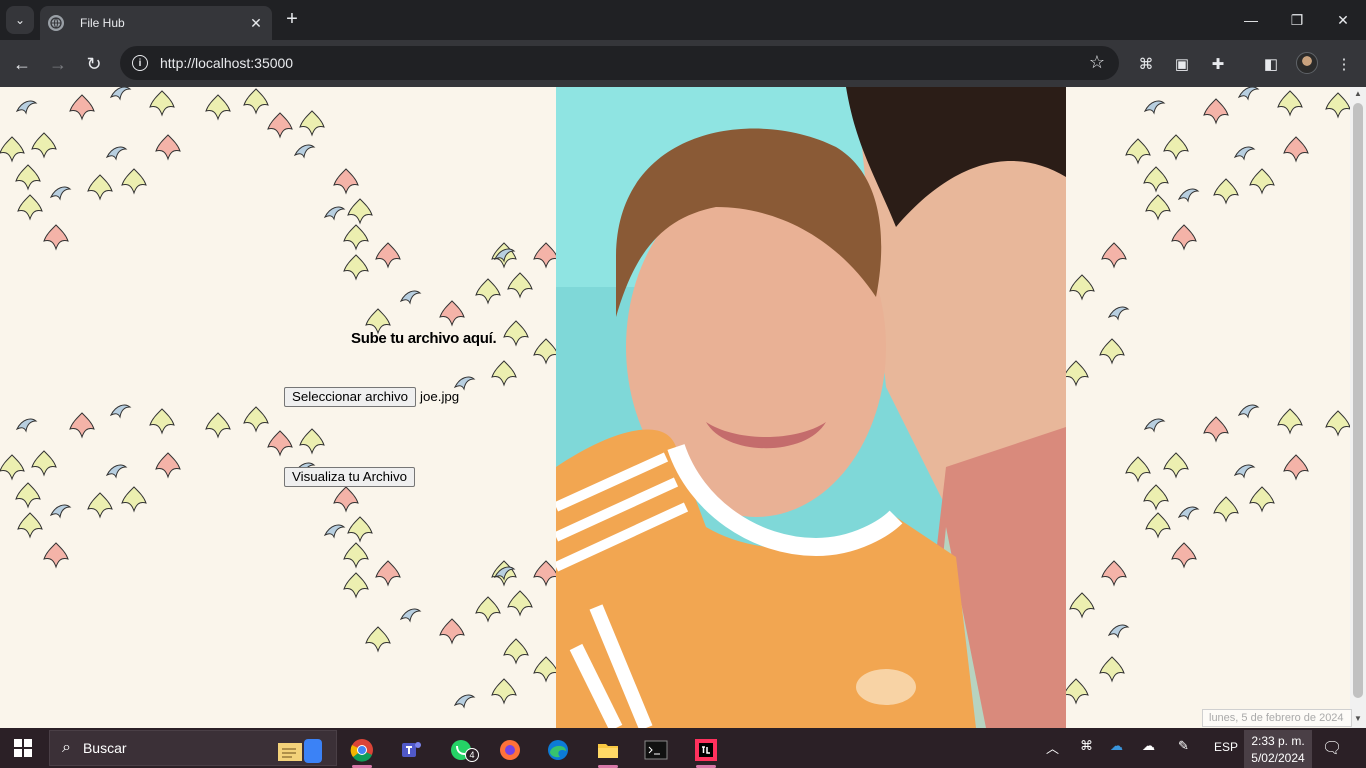 The image size is (1366, 768). I want to click on intellij-icon, so click(706, 750).